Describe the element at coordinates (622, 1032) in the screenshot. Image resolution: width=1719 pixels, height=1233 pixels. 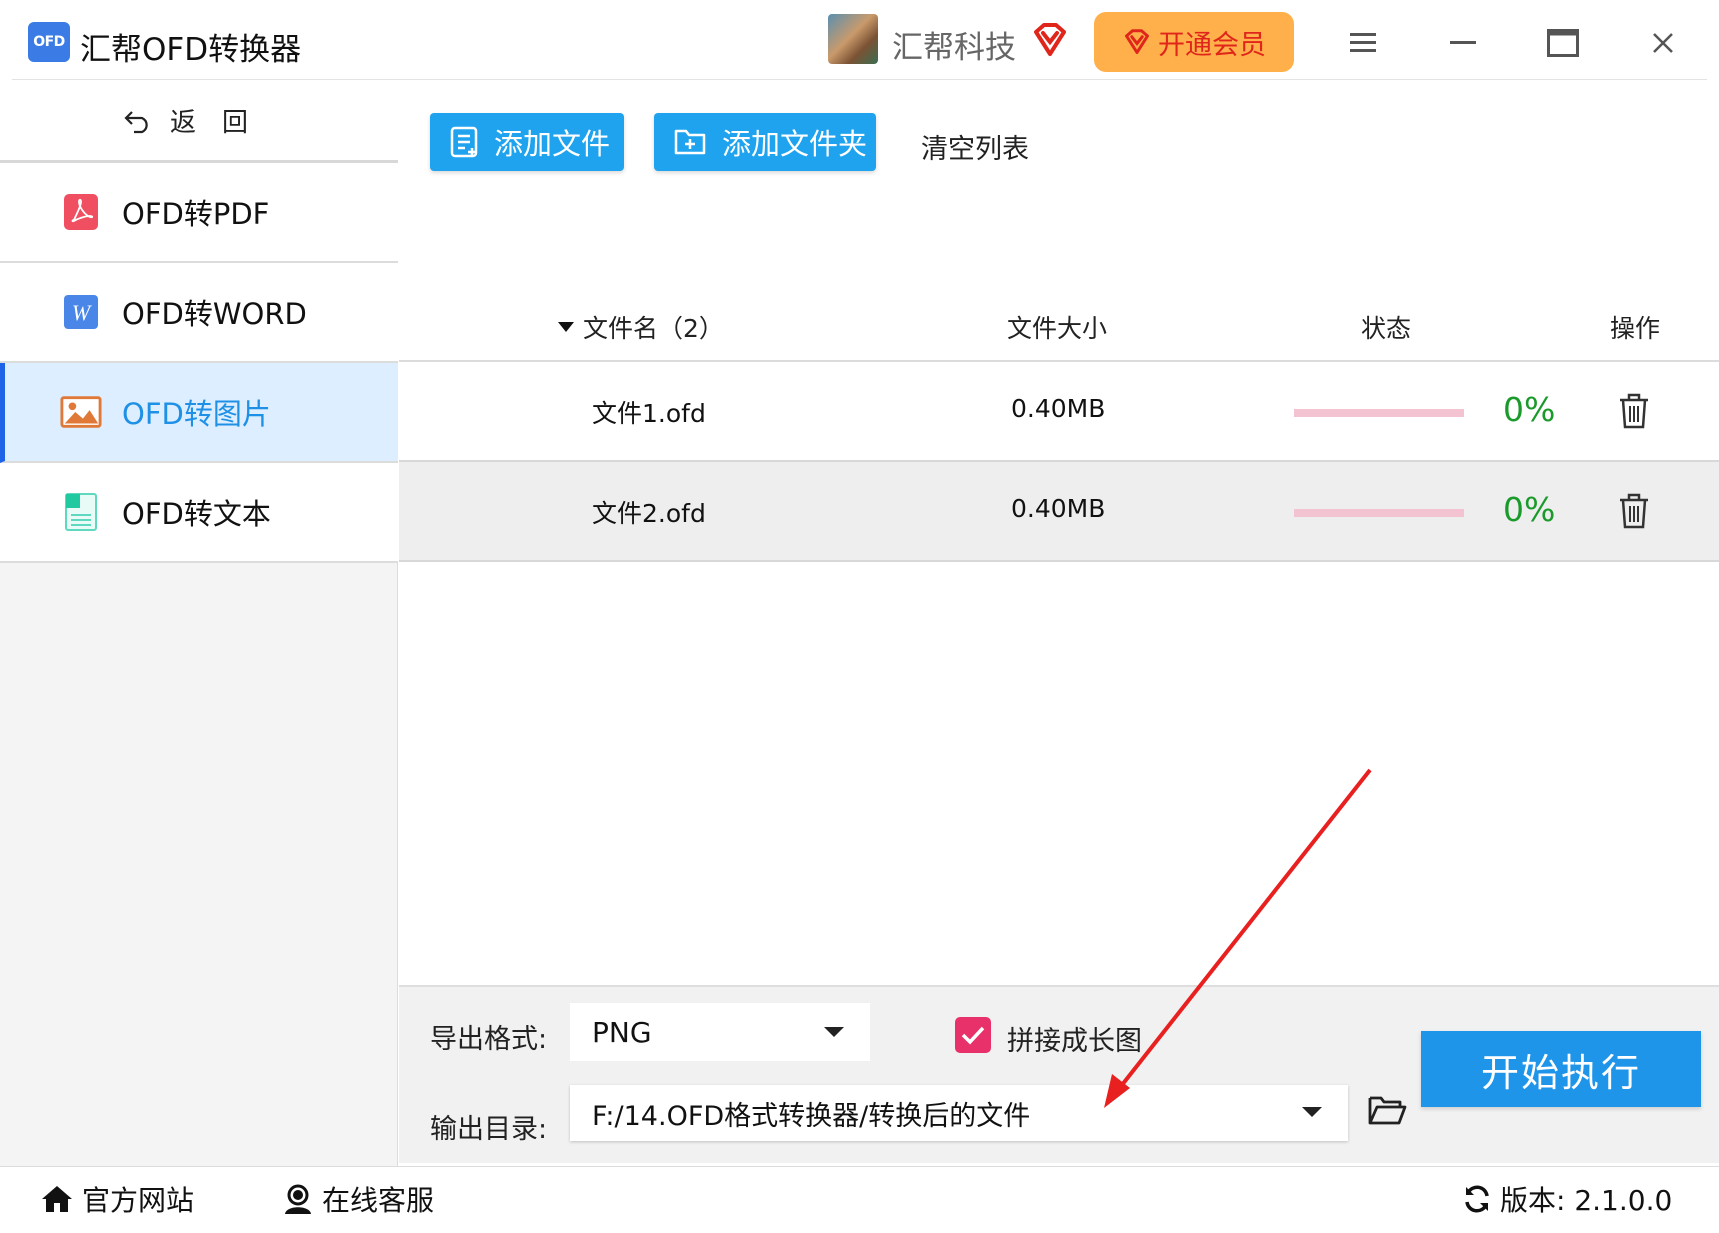
I see `format-value: PNG` at that location.